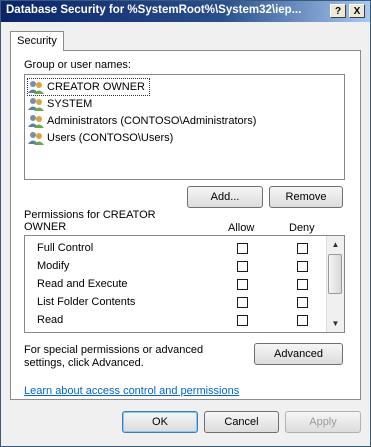 The image size is (371, 447). I want to click on permission-name: Modify, so click(53, 266).